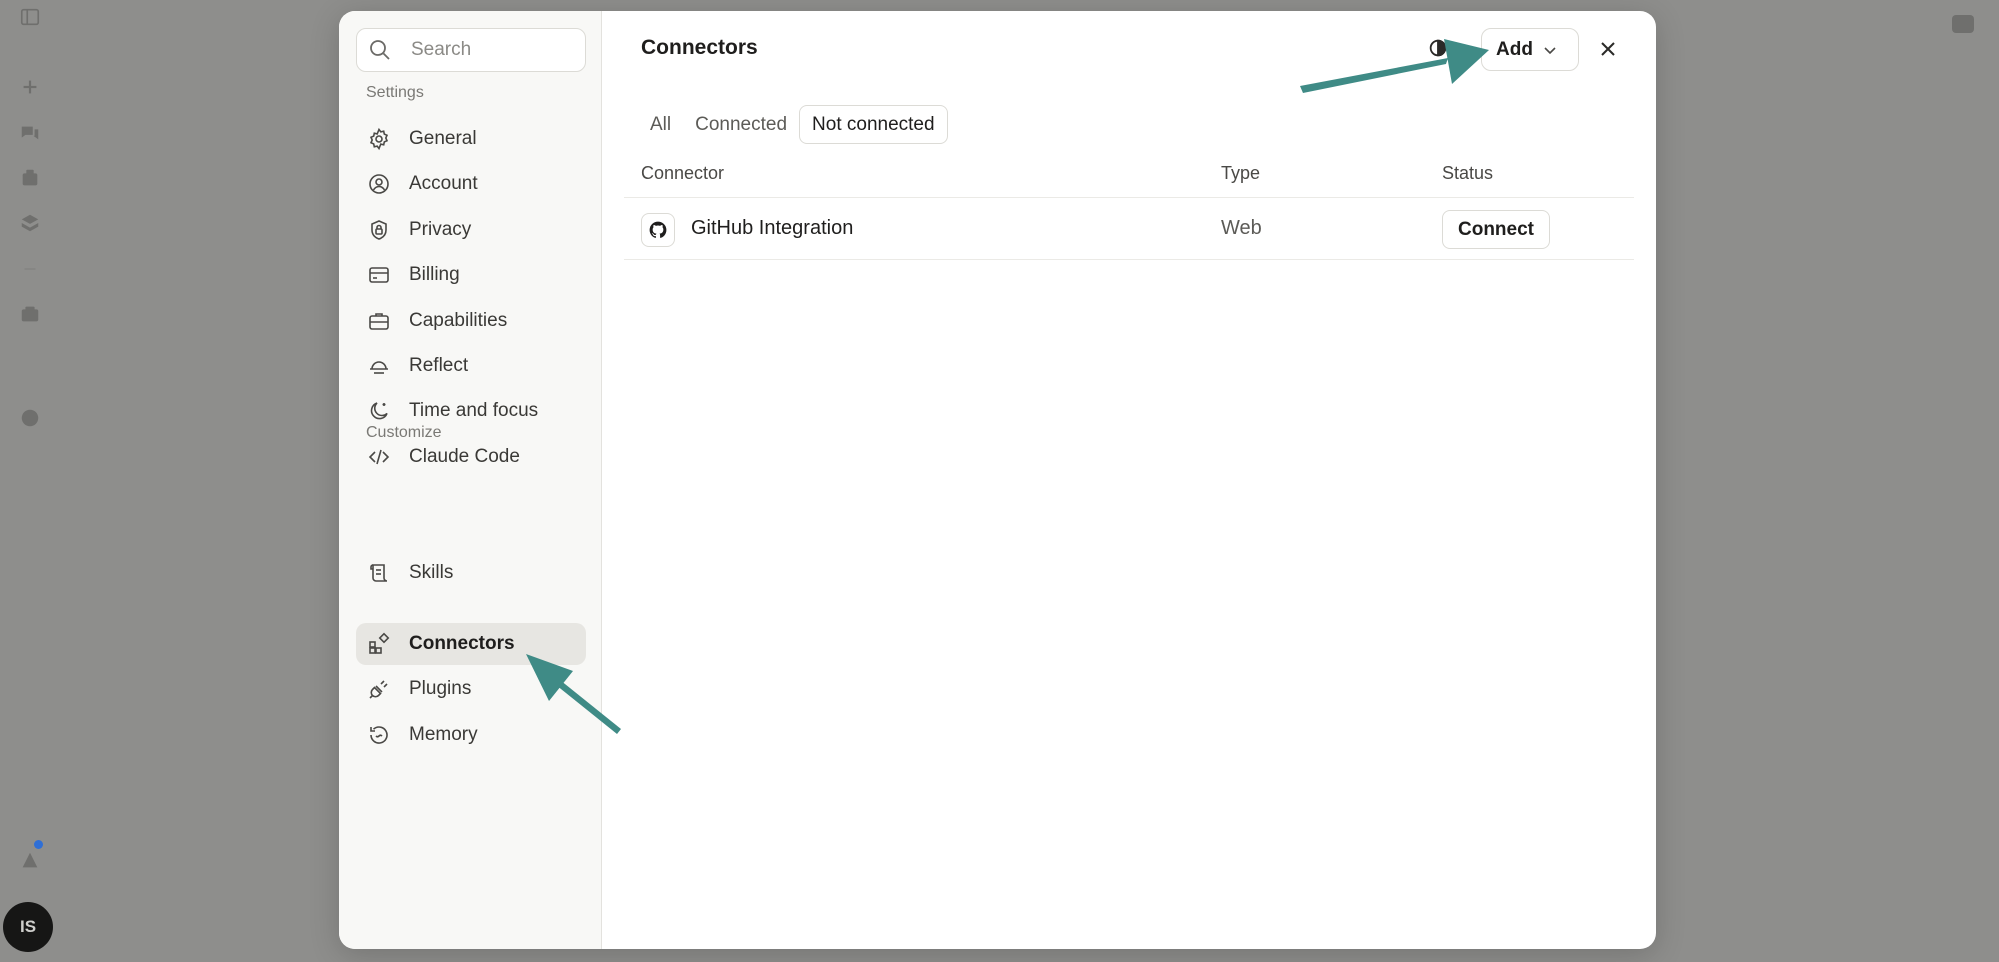 This screenshot has width=1999, height=962. What do you see at coordinates (1550, 50) in the screenshot?
I see `chevron-down-icon` at bounding box center [1550, 50].